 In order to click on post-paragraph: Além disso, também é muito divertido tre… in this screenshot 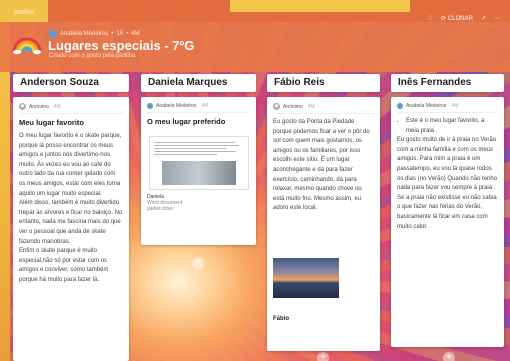, I will do `click(71, 222)`.